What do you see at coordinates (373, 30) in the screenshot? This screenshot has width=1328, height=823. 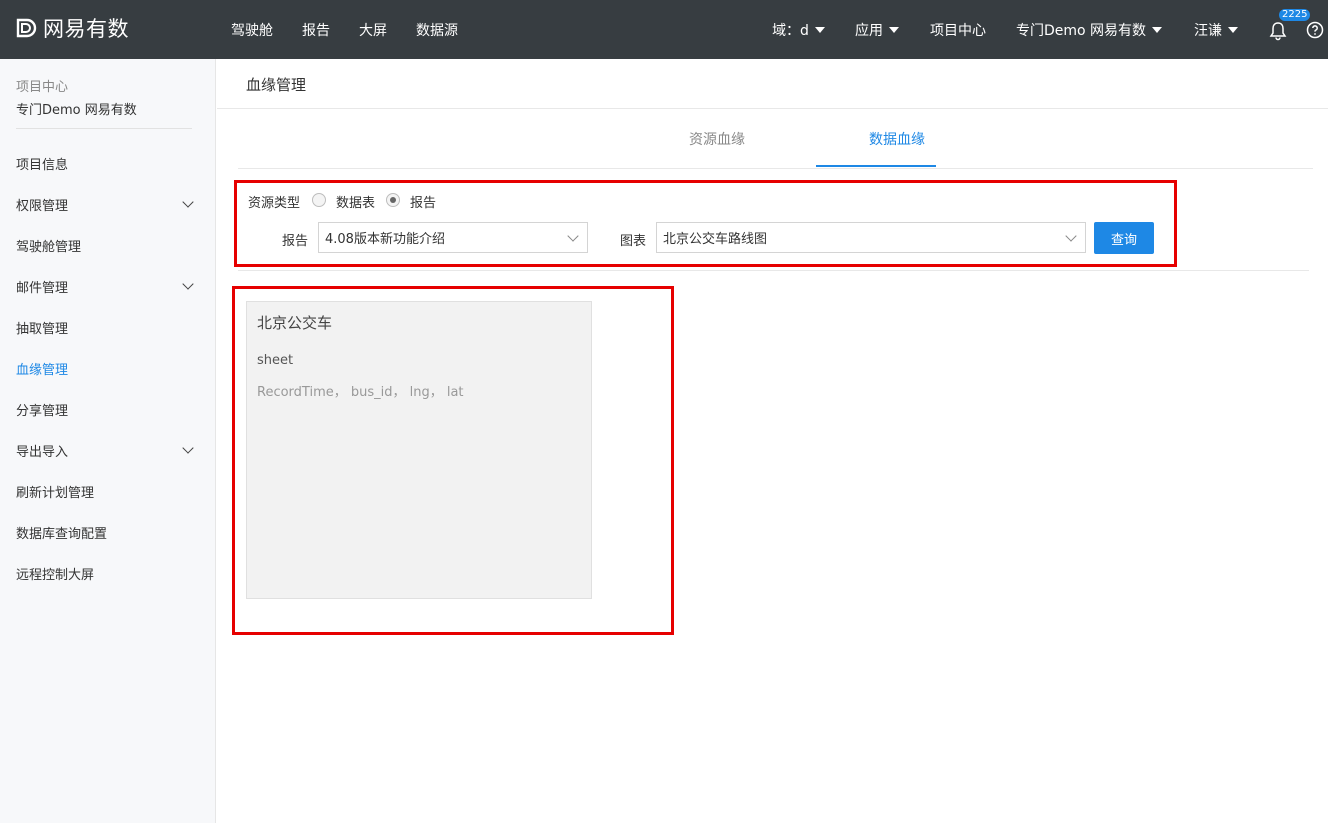 I see `nav-bigscreen: 大屏` at bounding box center [373, 30].